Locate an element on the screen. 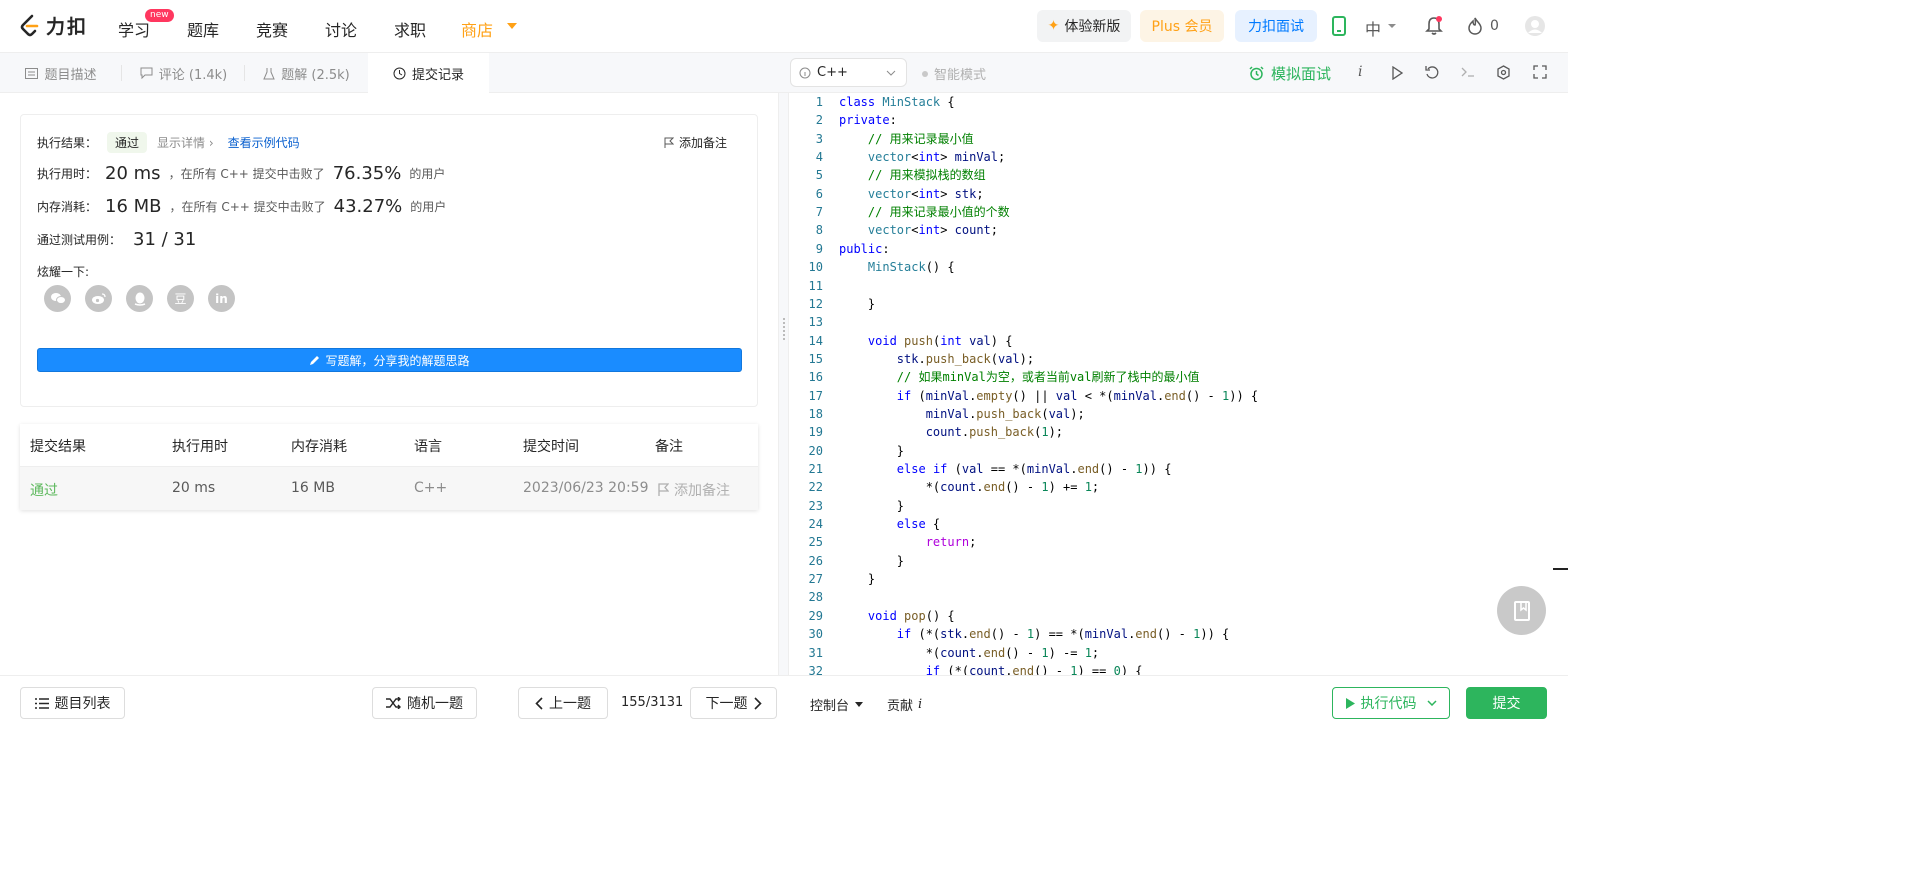 This screenshot has width=1920, height=892. caret-down-icon is located at coordinates (512, 26).